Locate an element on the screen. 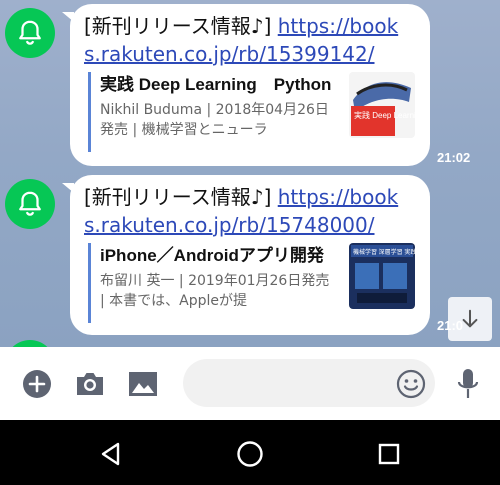  microphone-icon is located at coordinates (468, 383).